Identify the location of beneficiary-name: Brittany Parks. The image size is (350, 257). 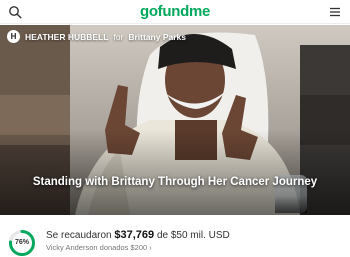
(157, 36).